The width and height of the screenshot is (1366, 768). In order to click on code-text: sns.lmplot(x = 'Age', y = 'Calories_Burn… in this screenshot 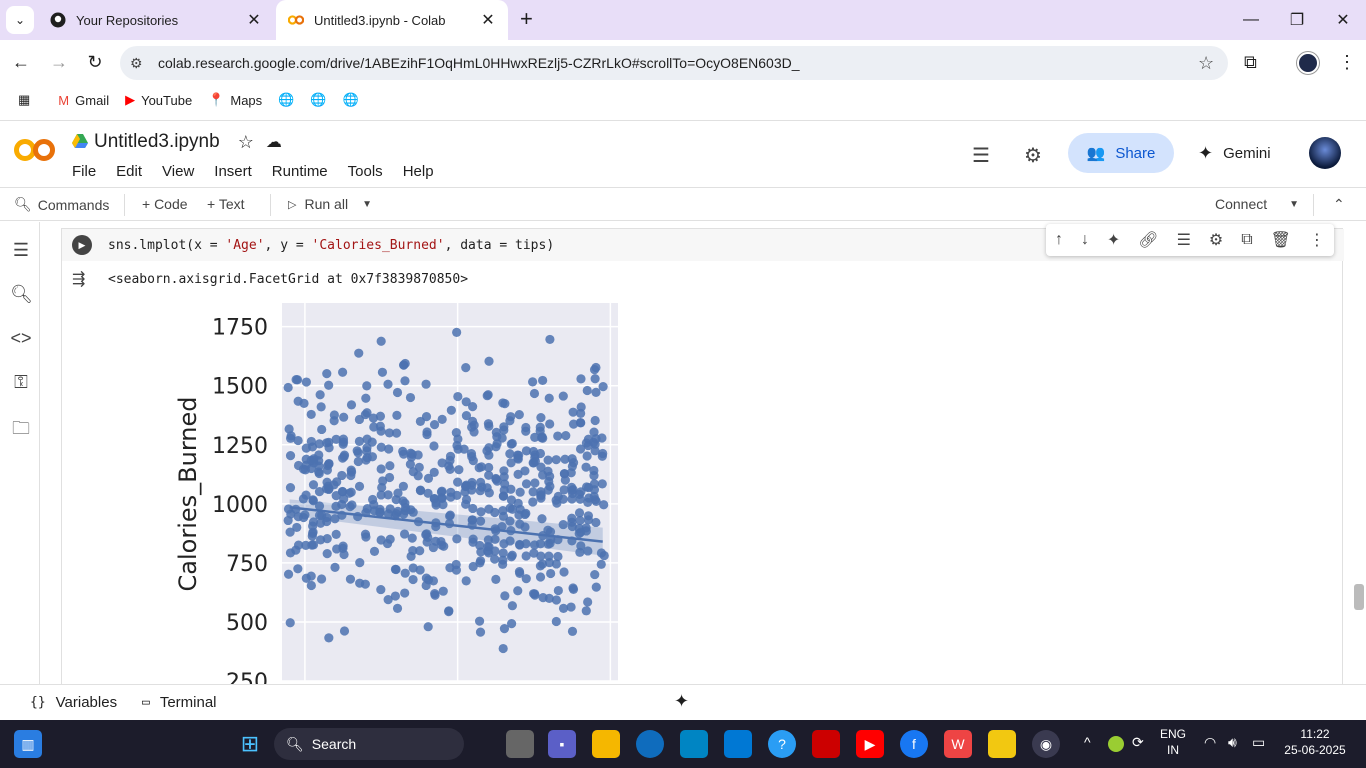, I will do `click(331, 245)`.